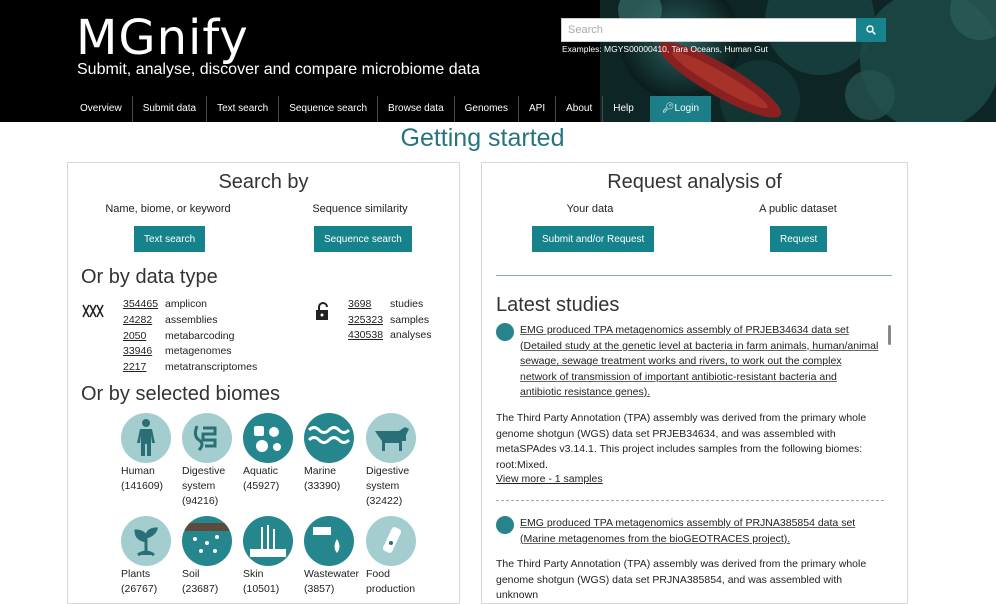 The image size is (996, 604). Describe the element at coordinates (327, 109) in the screenshot. I see `nav-sequence-search: Sequence search` at that location.